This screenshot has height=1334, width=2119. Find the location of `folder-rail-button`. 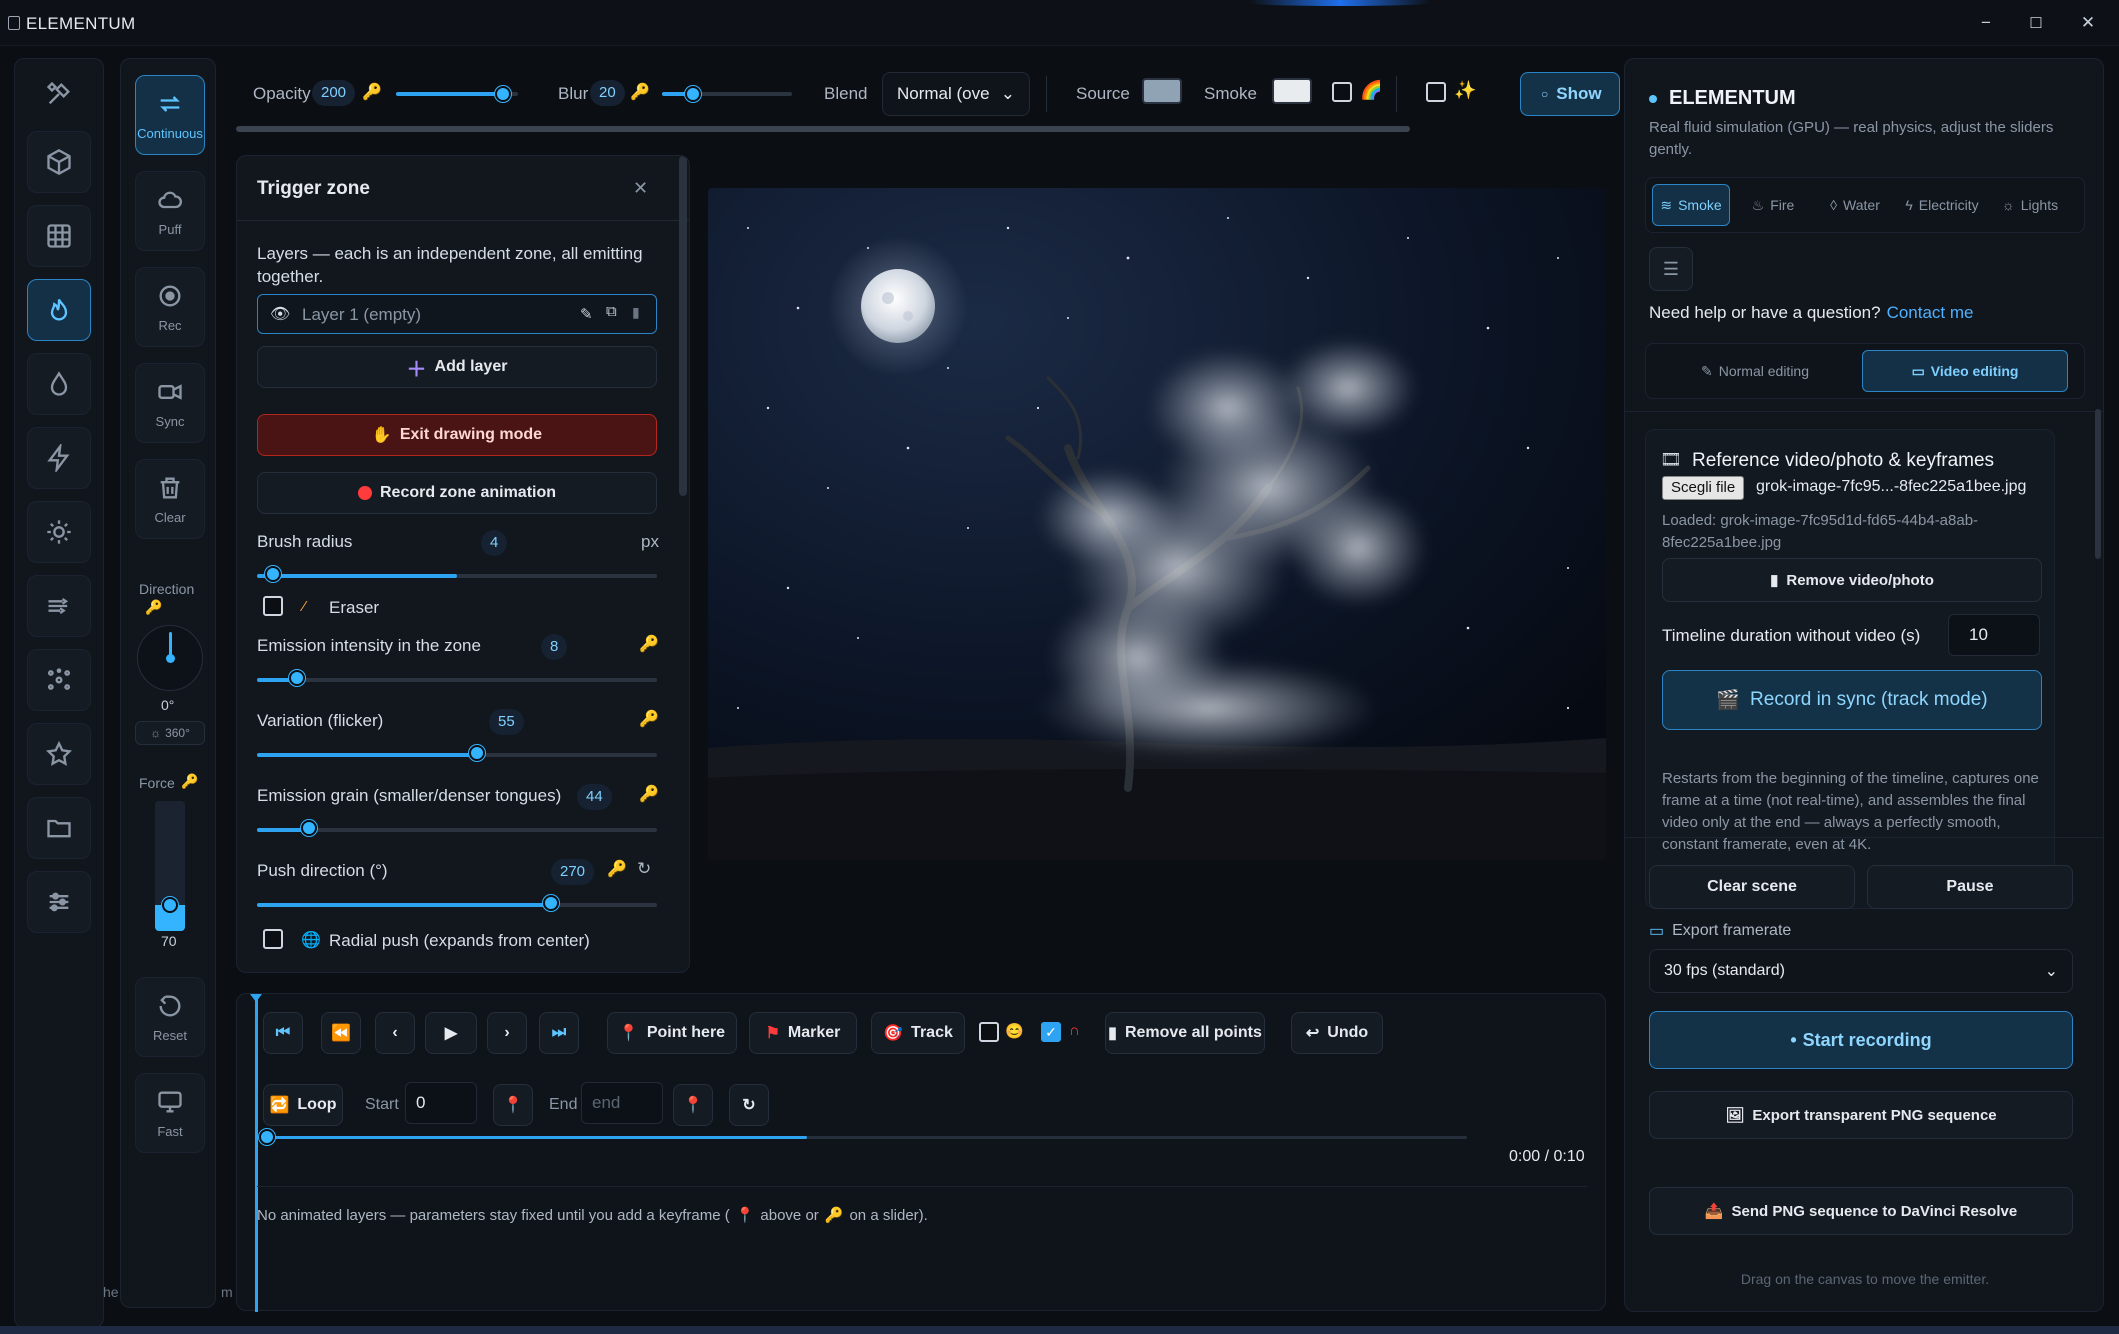

folder-rail-button is located at coordinates (59, 828).